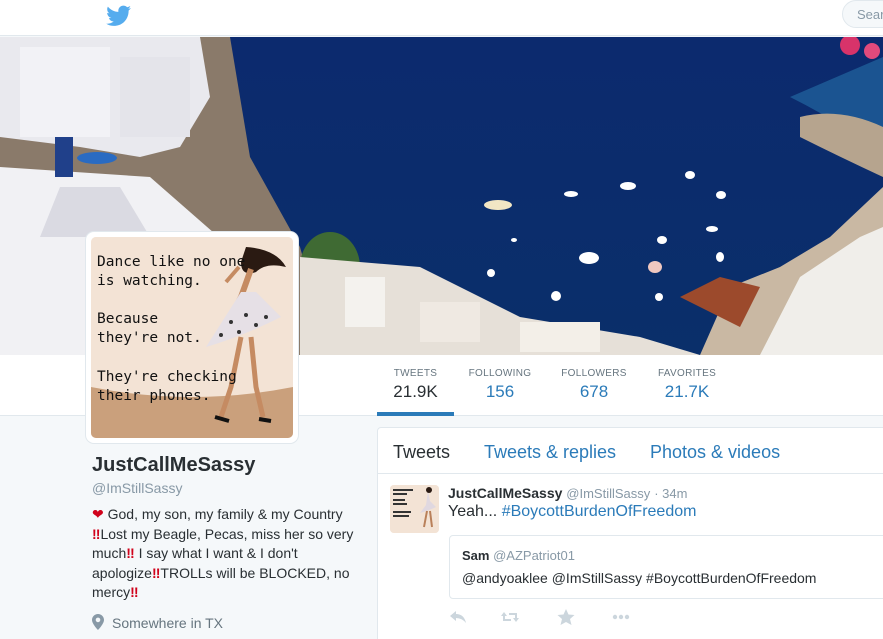 The width and height of the screenshot is (883, 639). Describe the element at coordinates (500, 391) in the screenshot. I see `stat-value: 156` at that location.